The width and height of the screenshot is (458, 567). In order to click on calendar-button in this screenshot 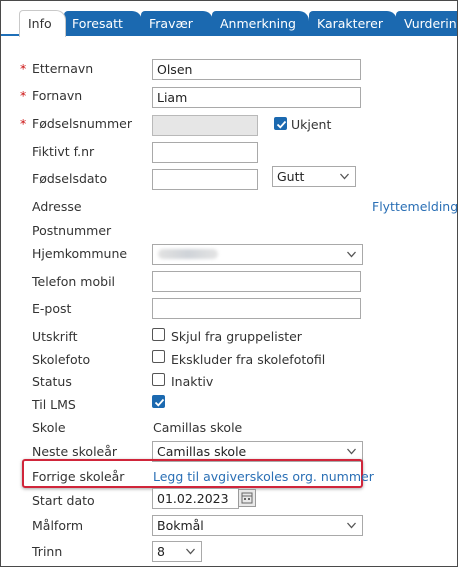, I will do `click(247, 498)`.